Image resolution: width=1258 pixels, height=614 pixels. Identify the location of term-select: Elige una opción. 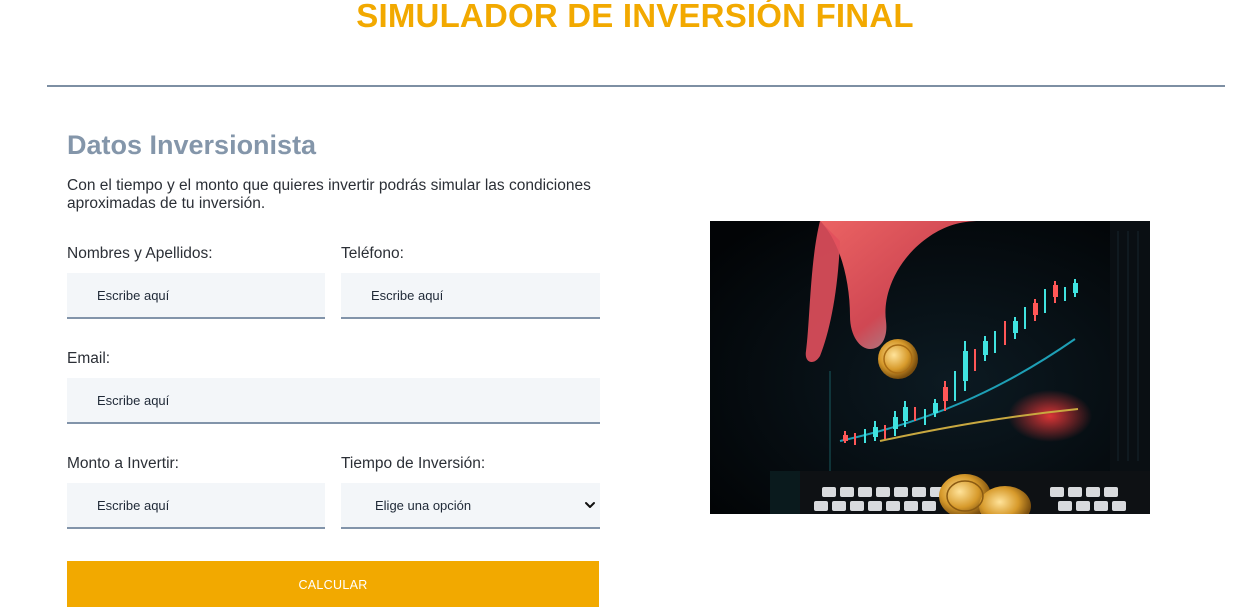
(470, 506).